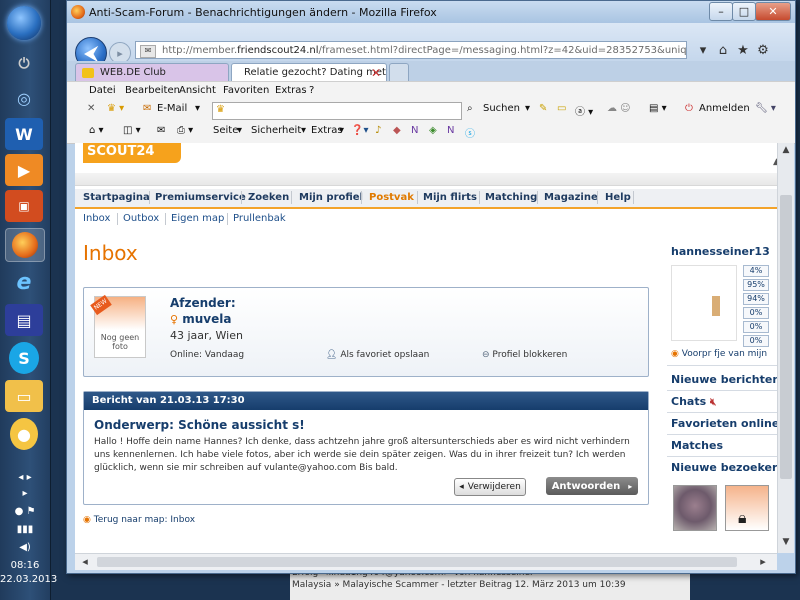  Describe the element at coordinates (511, 197) in the screenshot. I see `nav-matching: Matching` at that location.